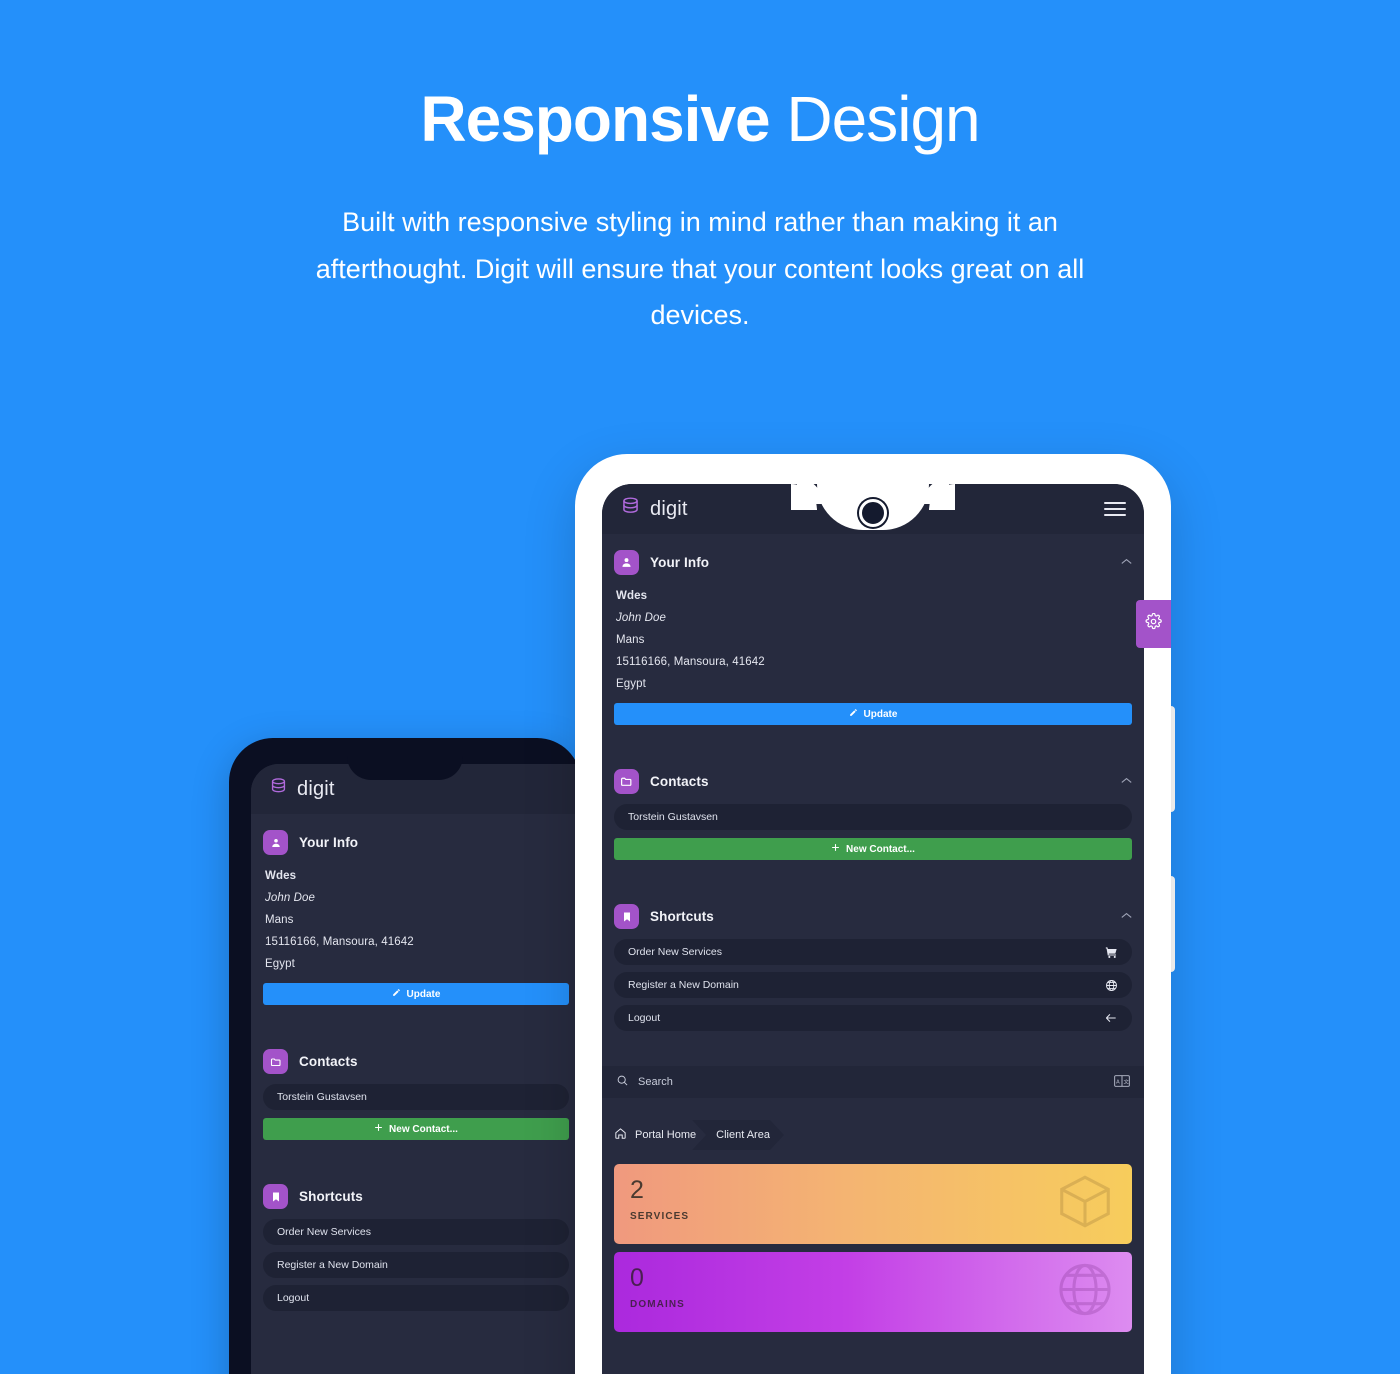 This screenshot has width=1400, height=1374. I want to click on front-phone-camera, so click(873, 513).